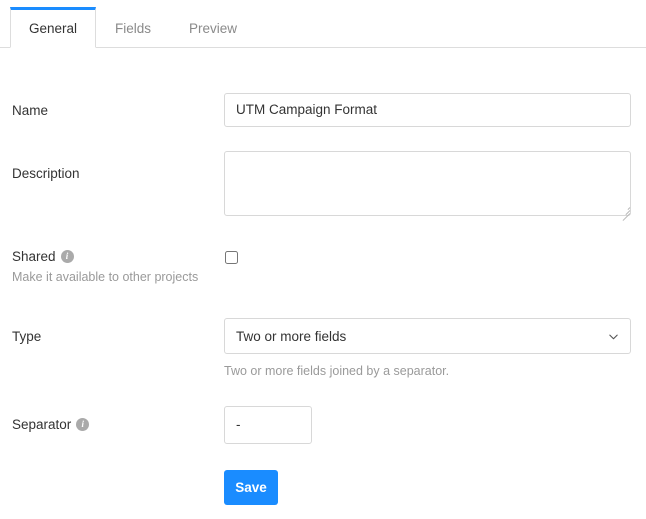 The width and height of the screenshot is (646, 519). I want to click on tab-general-label: General, so click(53, 28).